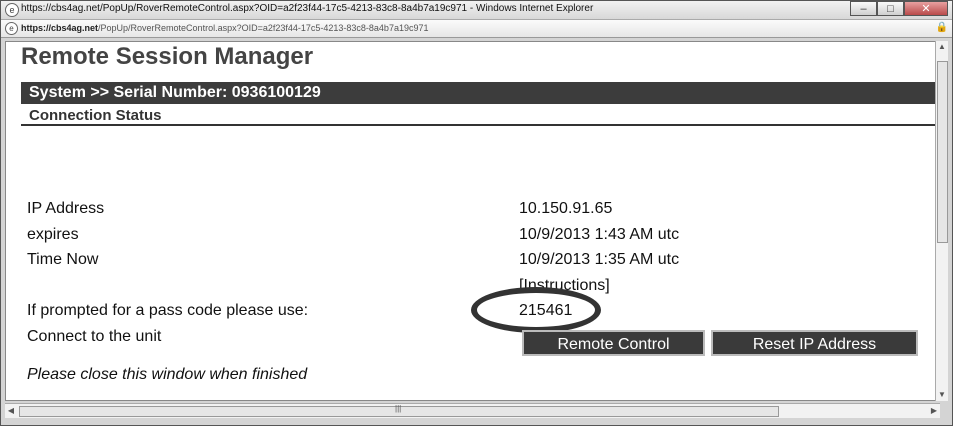 This screenshot has height=426, width=953. Describe the element at coordinates (95, 115) in the screenshot. I see `section-title: Connection Status` at that location.